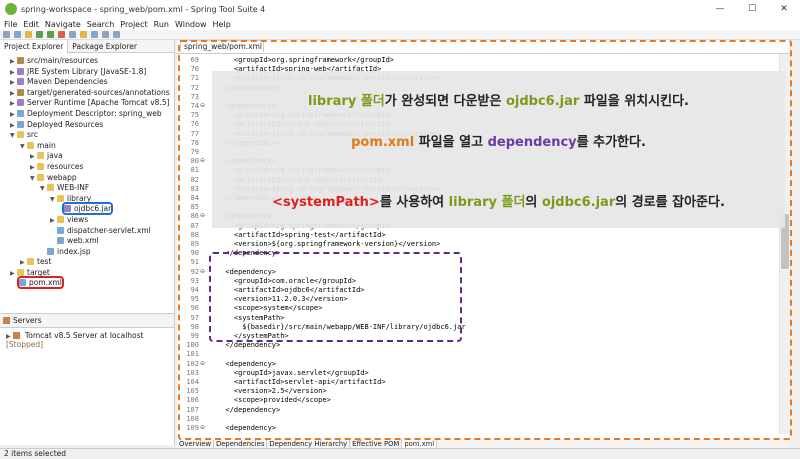 Image resolution: width=800 pixels, height=459 pixels. What do you see at coordinates (87, 72) in the screenshot?
I see `tree-item: ▶ JRE System Library [JavaSE-1.8]` at bounding box center [87, 72].